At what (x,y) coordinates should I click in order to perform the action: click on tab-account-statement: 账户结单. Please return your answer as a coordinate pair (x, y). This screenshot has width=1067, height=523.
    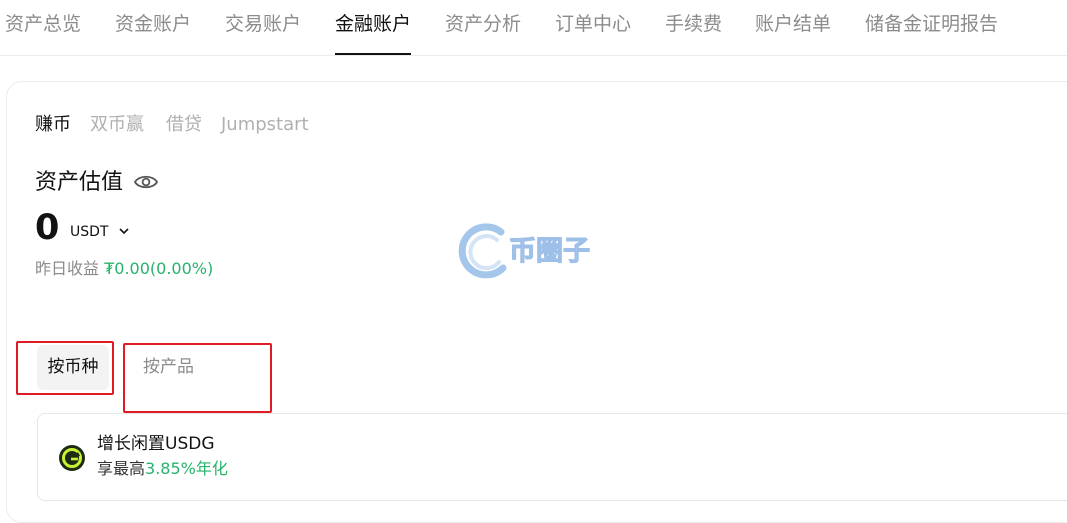
    Looking at the image, I should click on (793, 27).